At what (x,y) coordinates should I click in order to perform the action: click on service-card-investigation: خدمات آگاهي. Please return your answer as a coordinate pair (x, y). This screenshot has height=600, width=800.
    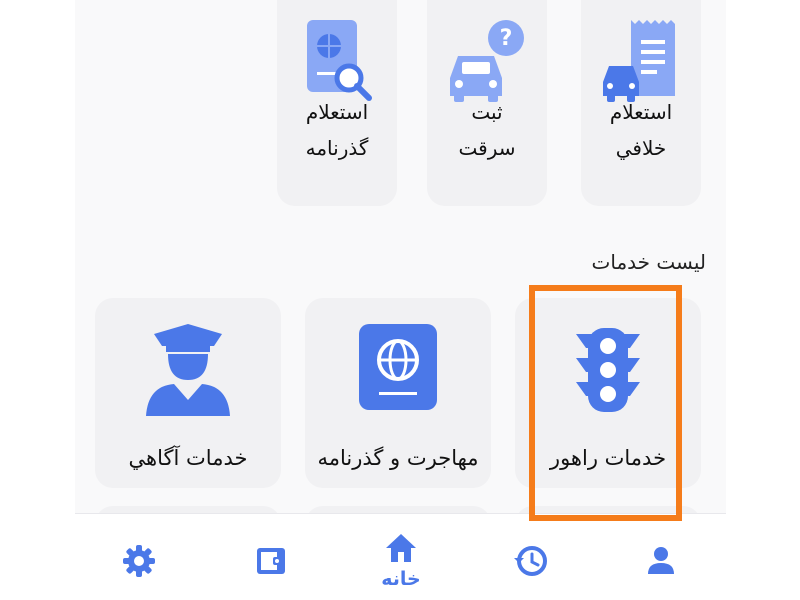
    Looking at the image, I should click on (188, 393).